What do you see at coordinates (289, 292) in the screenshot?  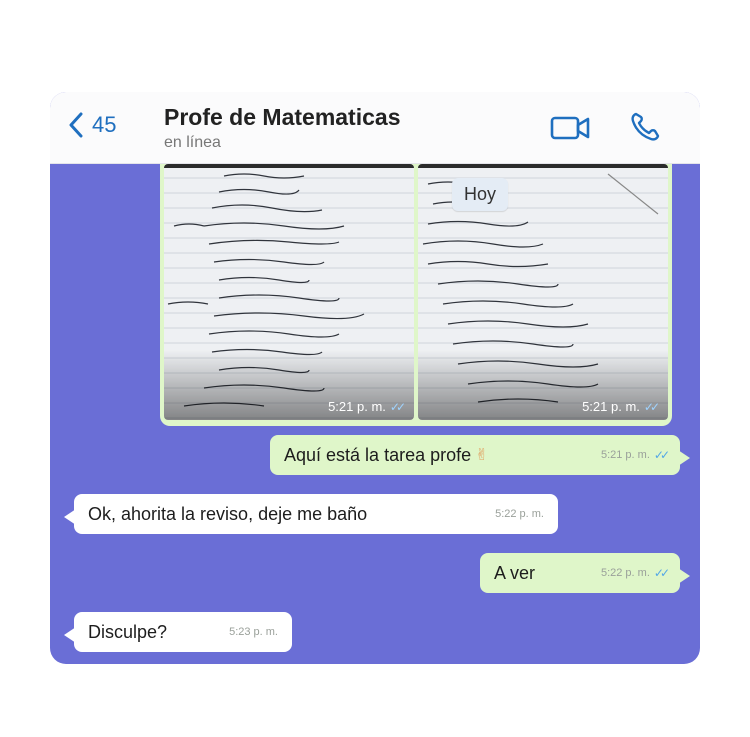 I see `homework-photo: 5:21 p. m. ✓✓` at bounding box center [289, 292].